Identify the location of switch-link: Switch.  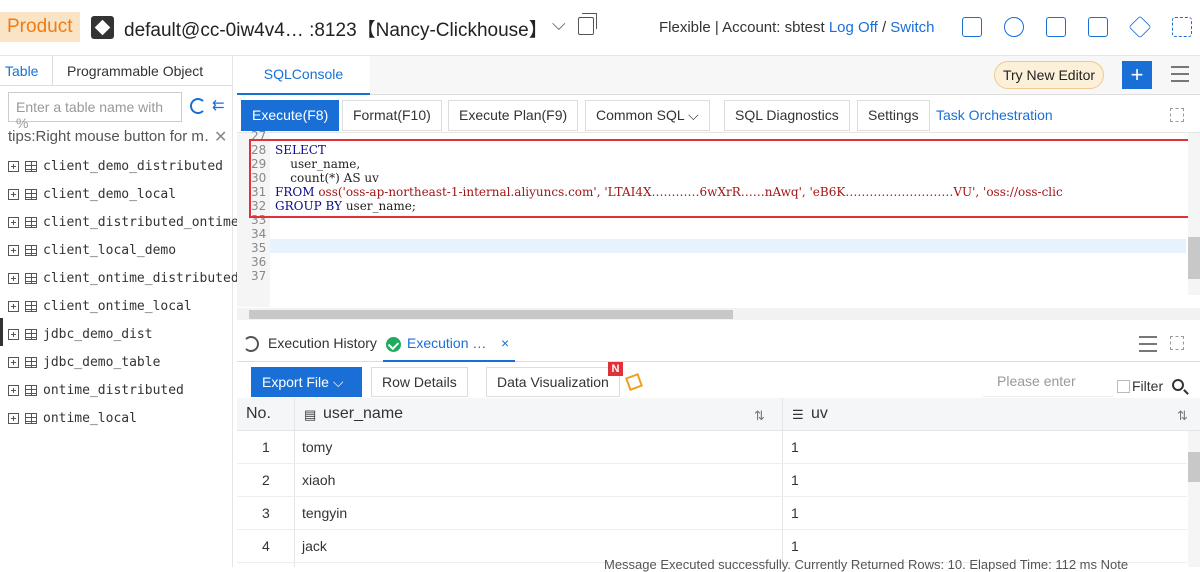
(912, 27).